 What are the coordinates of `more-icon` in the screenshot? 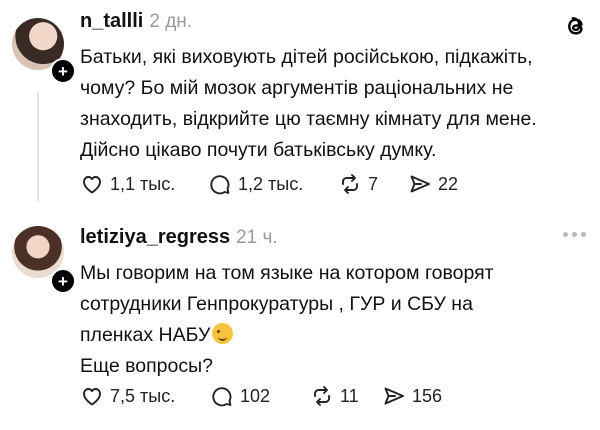 It's located at (574, 234).